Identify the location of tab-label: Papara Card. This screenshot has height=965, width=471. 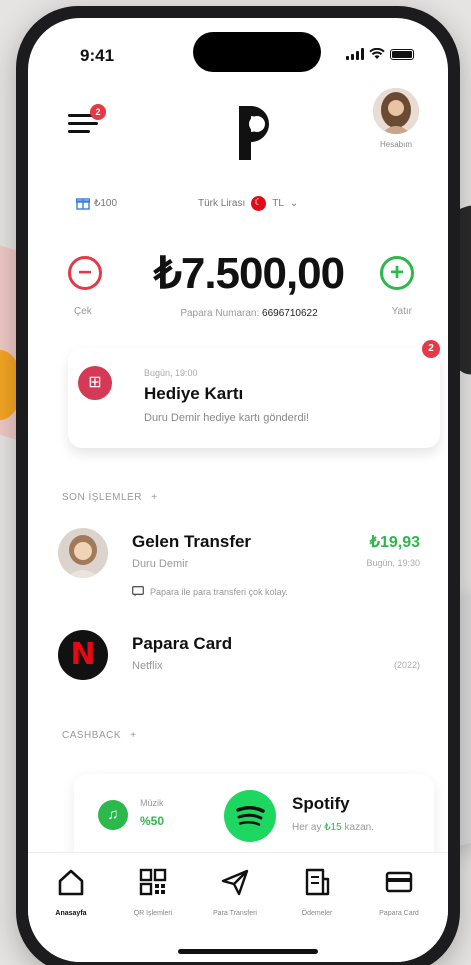
(399, 913).